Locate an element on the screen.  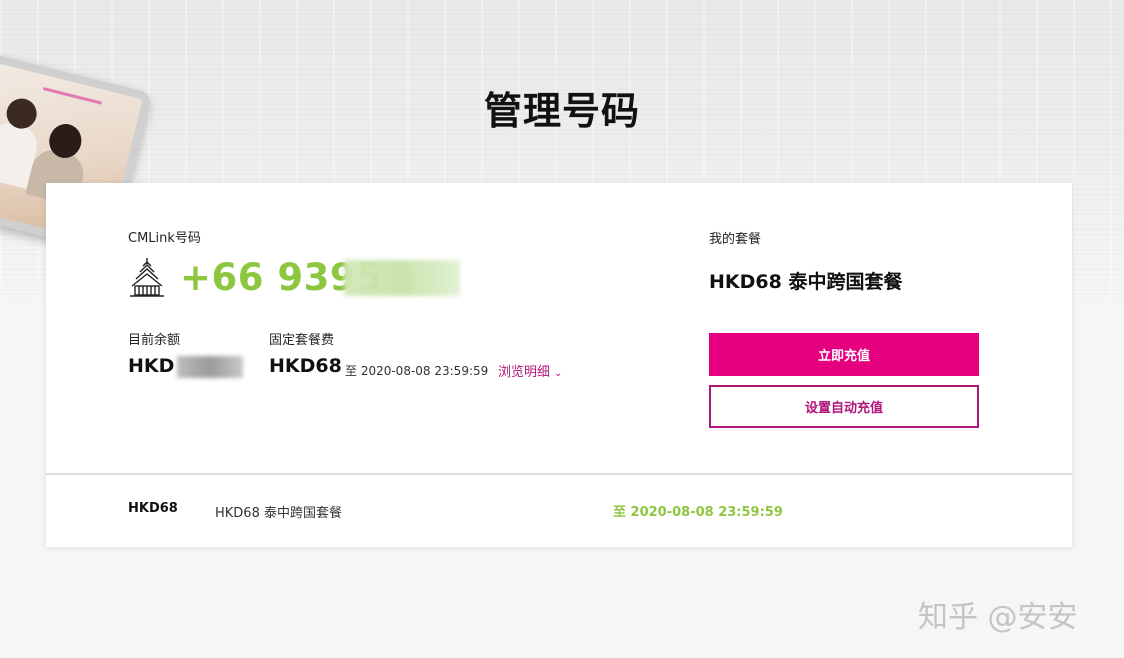
thai-temple-icon is located at coordinates (147, 277).